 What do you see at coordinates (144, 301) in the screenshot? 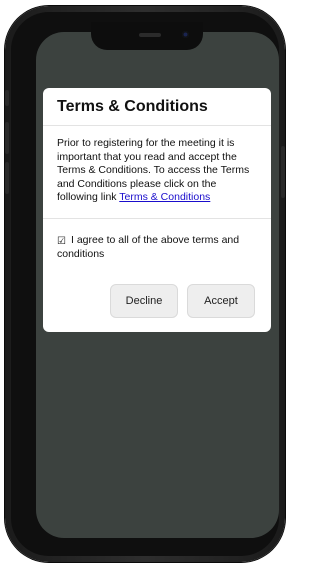
I see `decline-button: Decline` at bounding box center [144, 301].